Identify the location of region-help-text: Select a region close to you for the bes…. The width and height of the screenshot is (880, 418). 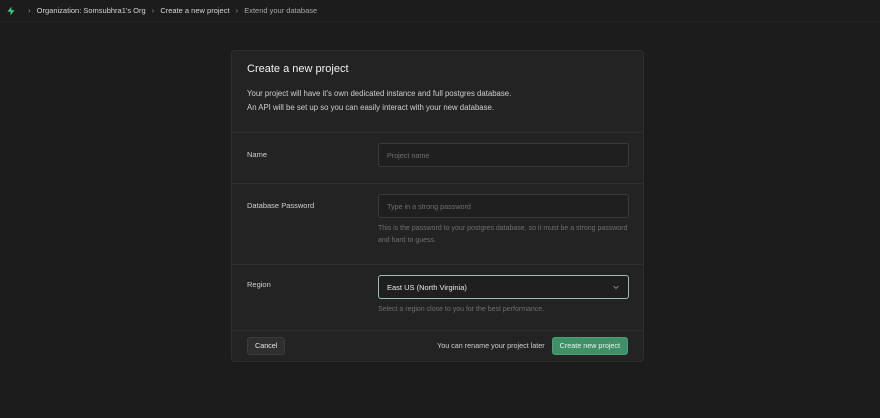
(461, 309).